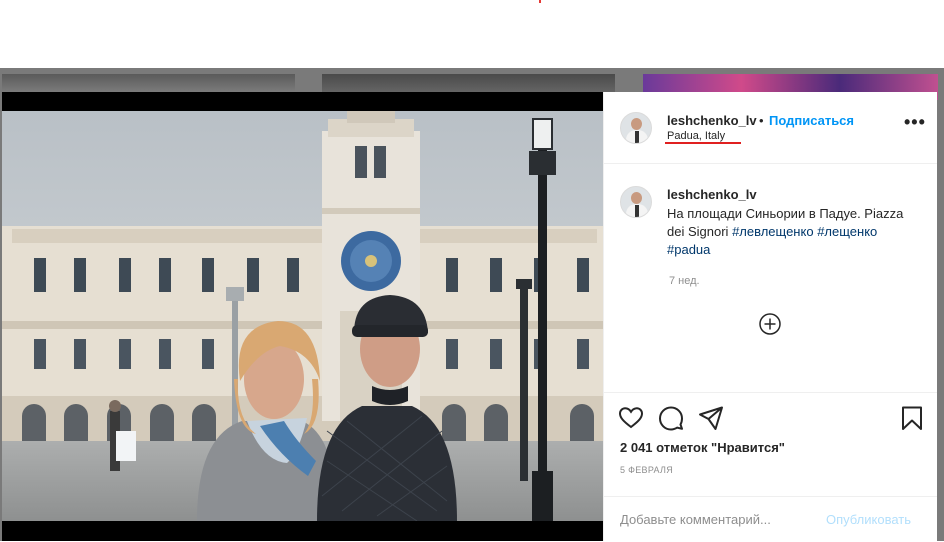 This screenshot has width=944, height=542. What do you see at coordinates (847, 231) in the screenshot?
I see `hashtag-link: #лещенко` at bounding box center [847, 231].